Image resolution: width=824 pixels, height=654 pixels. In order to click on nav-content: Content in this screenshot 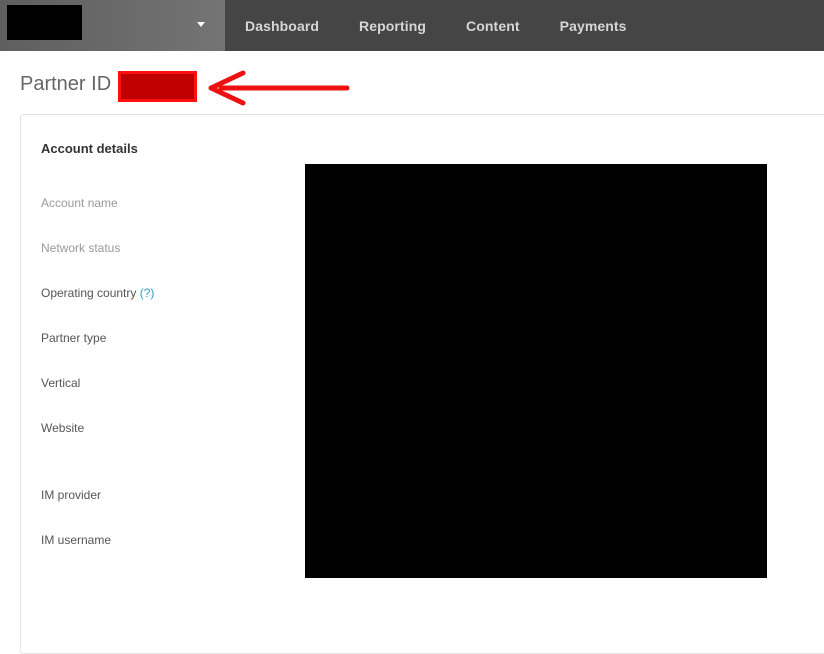, I will do `click(493, 26)`.